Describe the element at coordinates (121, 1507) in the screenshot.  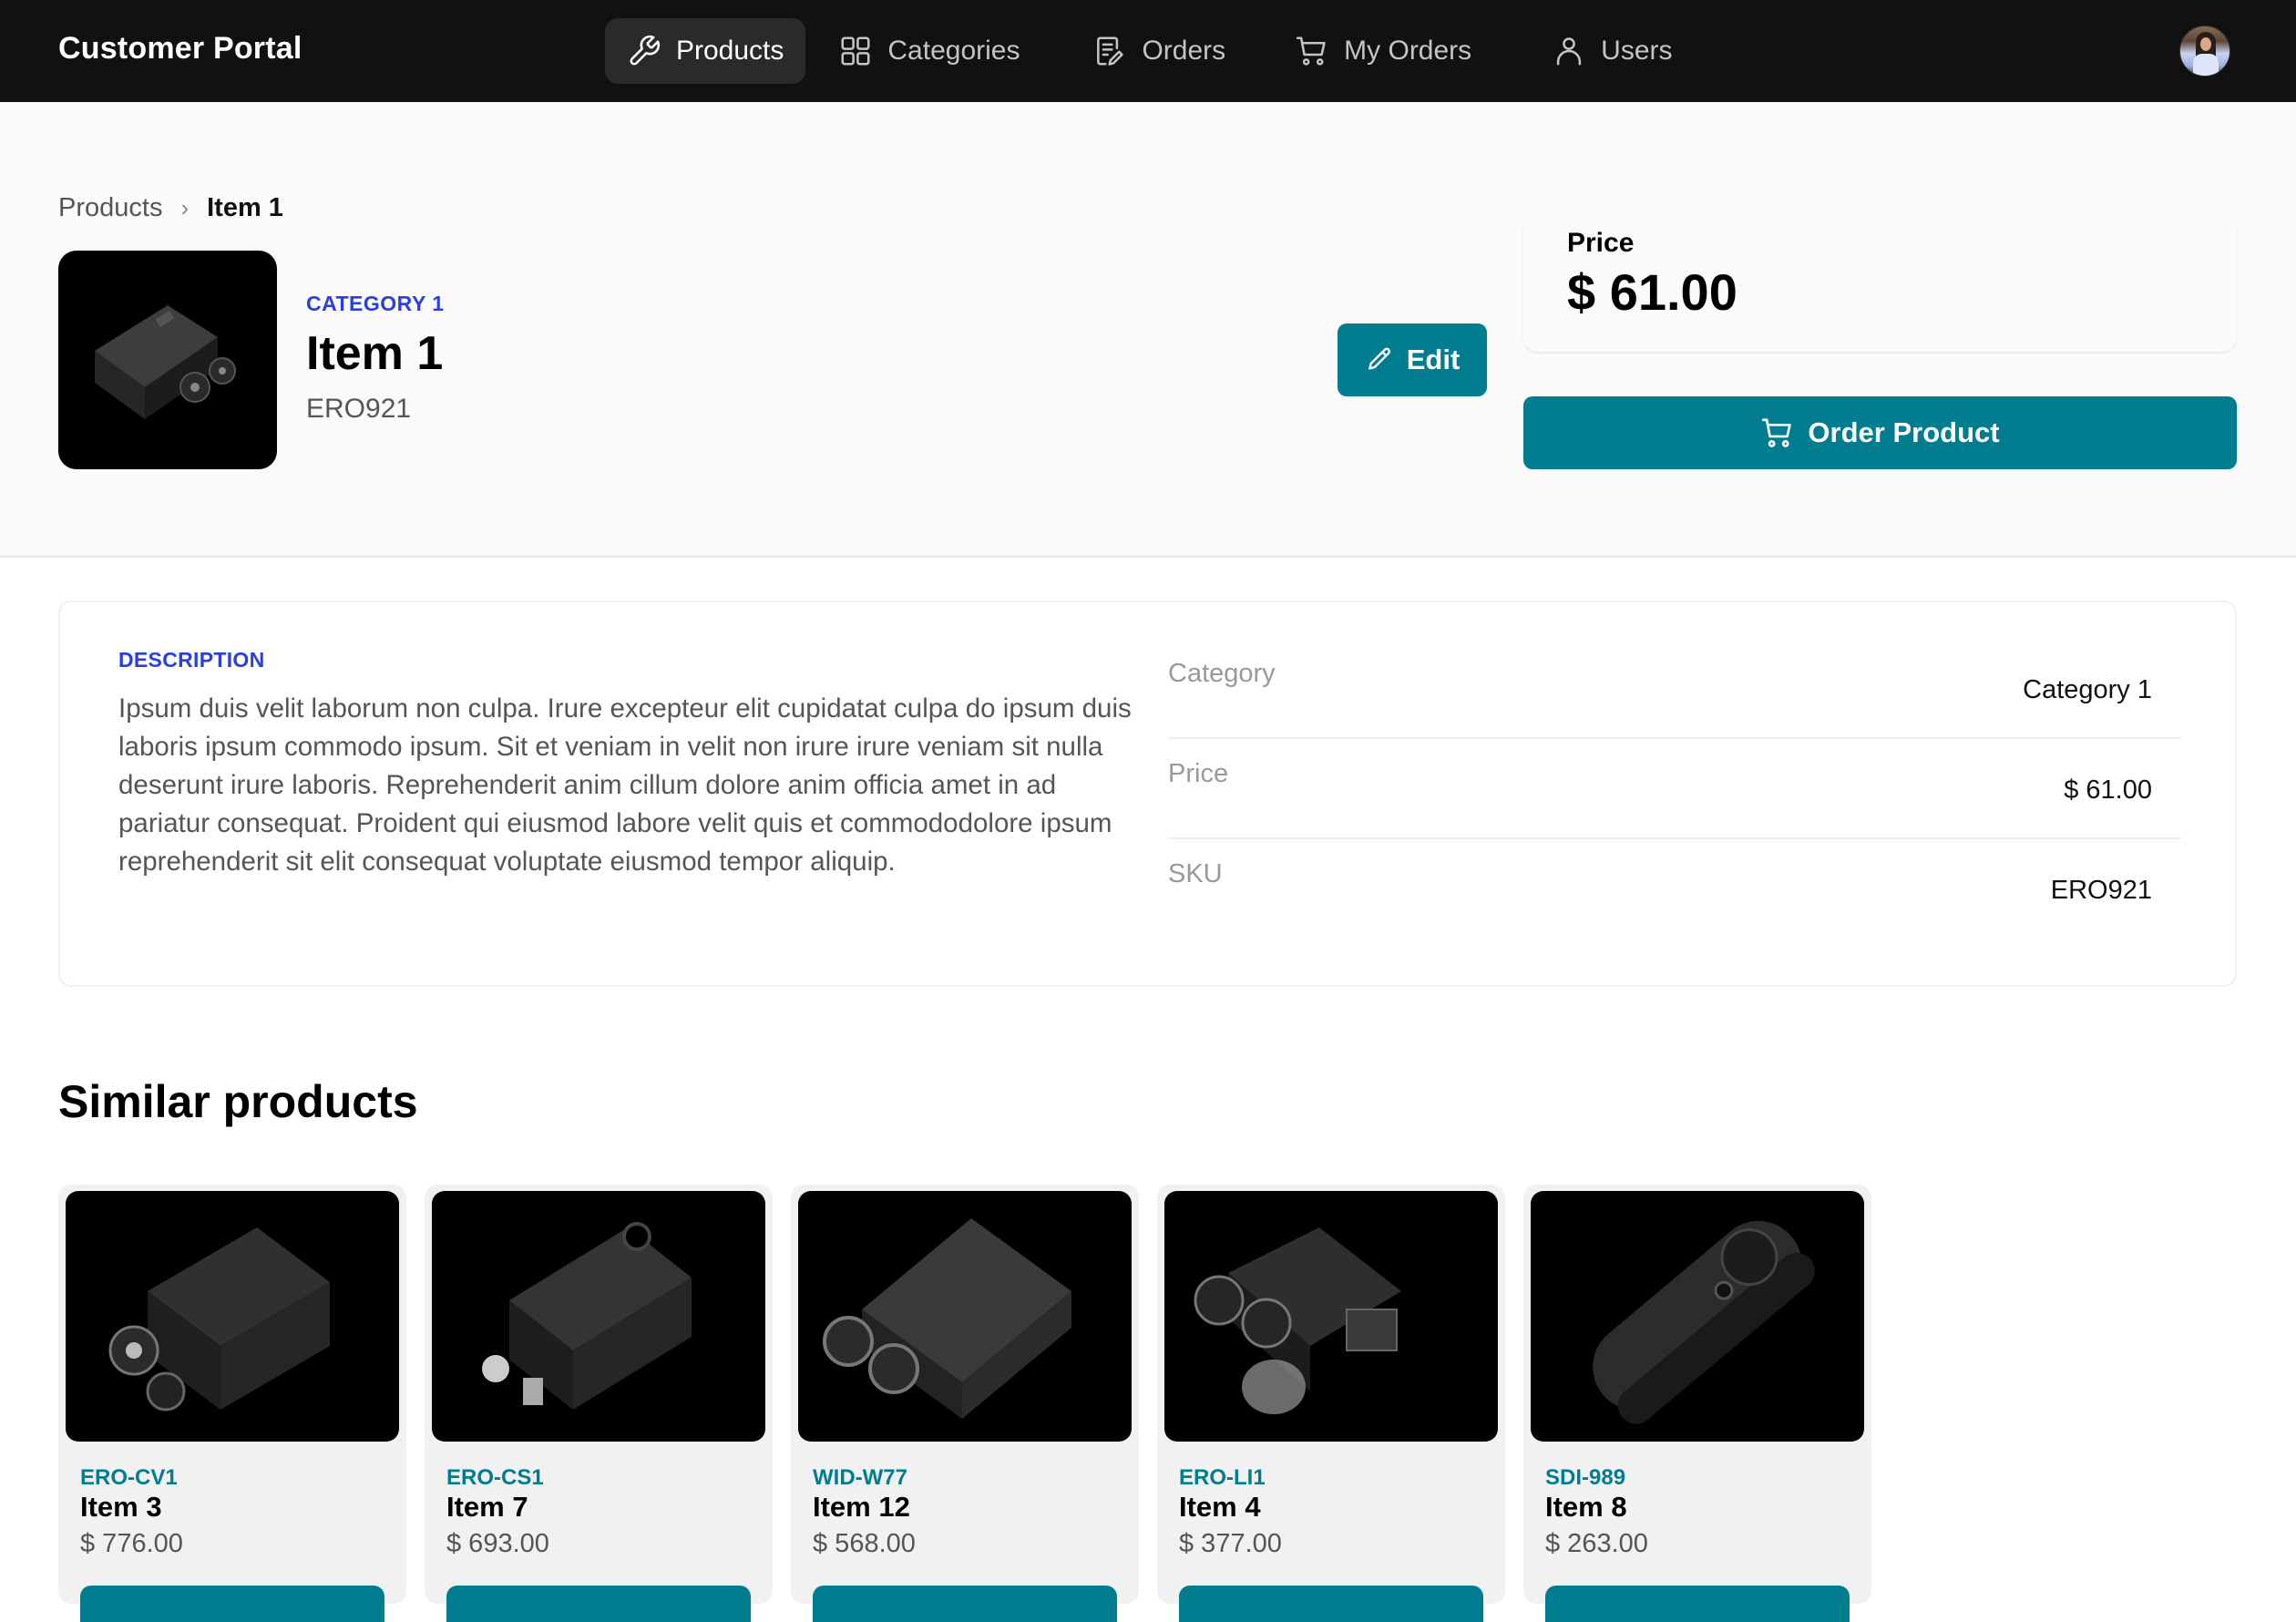
I see `product-card-name: Item 3` at that location.